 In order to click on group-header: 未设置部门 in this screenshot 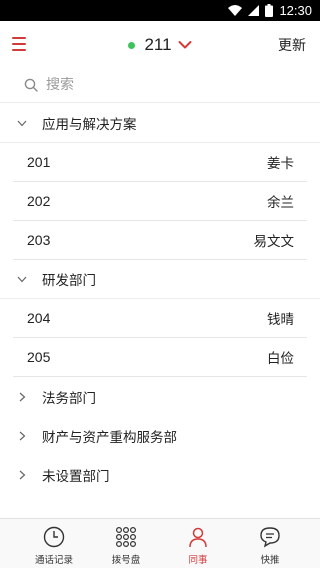, I will do `click(160, 474)`.